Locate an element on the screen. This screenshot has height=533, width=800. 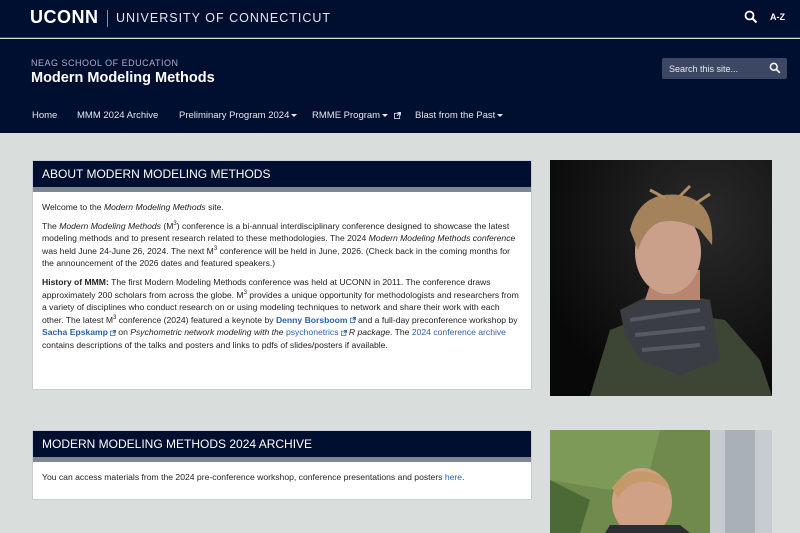
denny-borsboom-link: Denny Borsboom is located at coordinates (312, 320).